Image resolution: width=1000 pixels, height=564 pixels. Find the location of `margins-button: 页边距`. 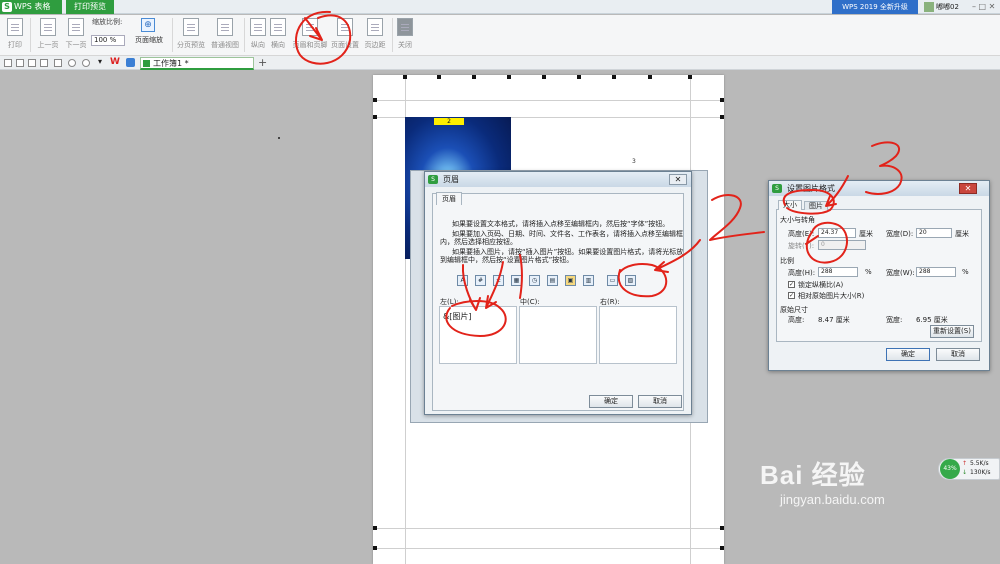

margins-button: 页边距 is located at coordinates (375, 34).